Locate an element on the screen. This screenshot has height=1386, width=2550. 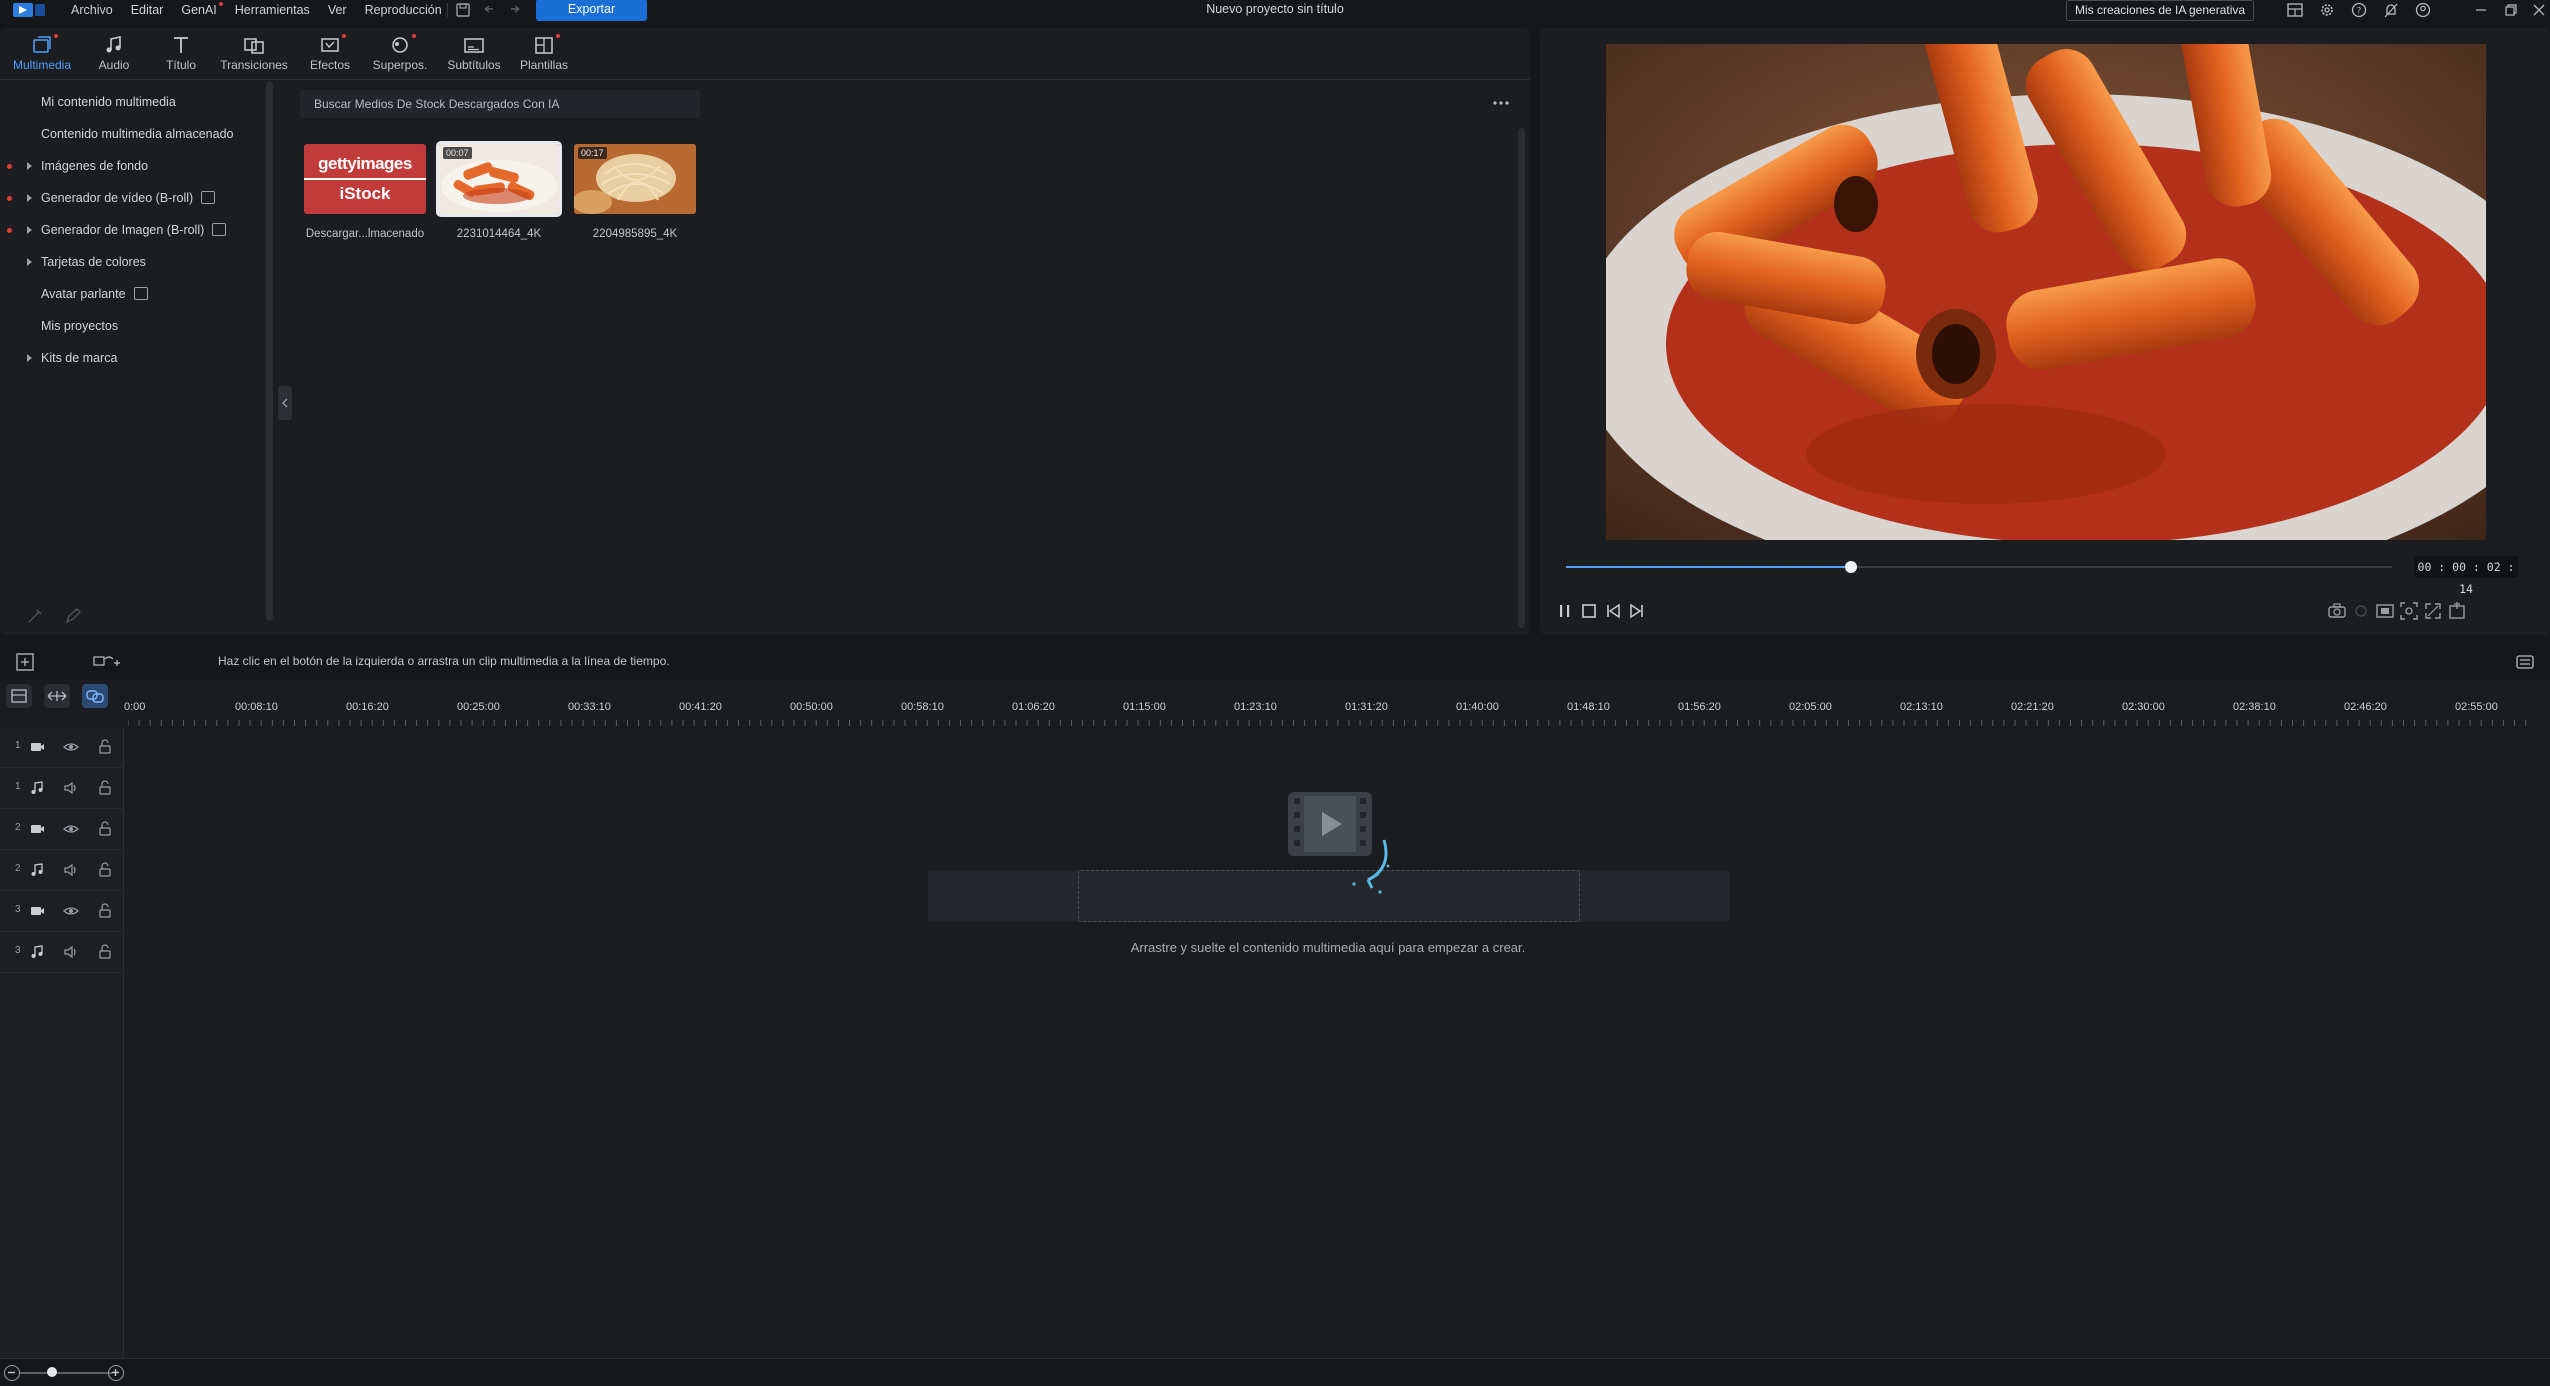
add-track-icon is located at coordinates (25, 662).